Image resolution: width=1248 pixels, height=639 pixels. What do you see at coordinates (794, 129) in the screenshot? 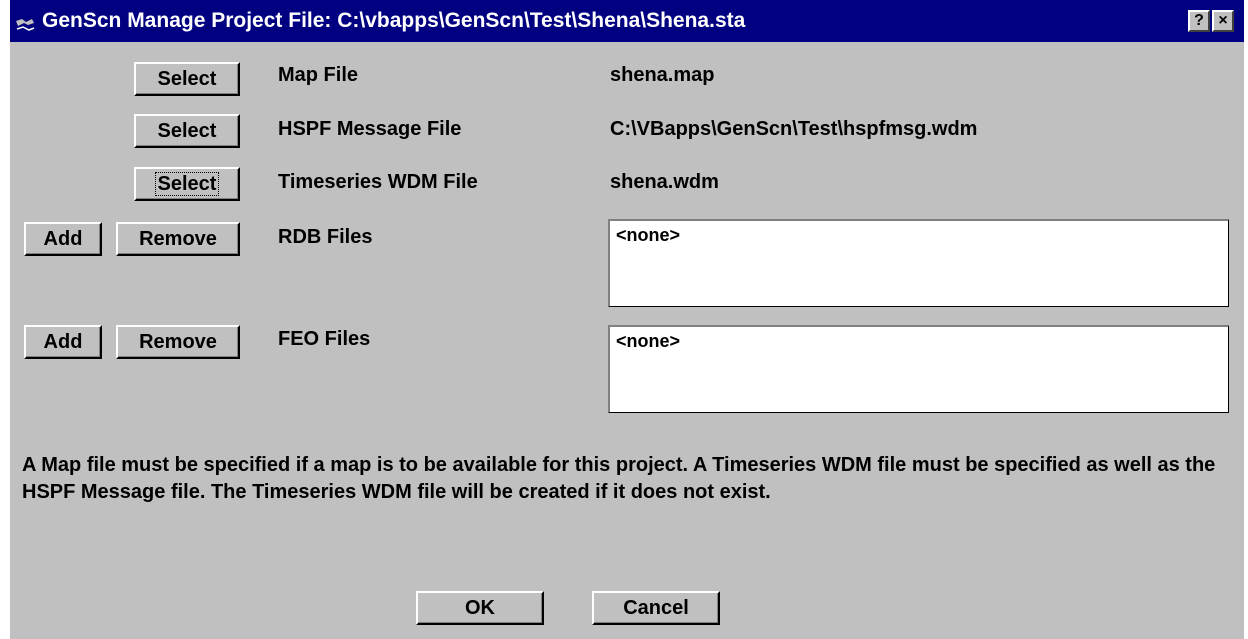
I see `hspf-message-file-value: C:\VBapps\GenScn\Test\hspfmsg.wdm` at bounding box center [794, 129].